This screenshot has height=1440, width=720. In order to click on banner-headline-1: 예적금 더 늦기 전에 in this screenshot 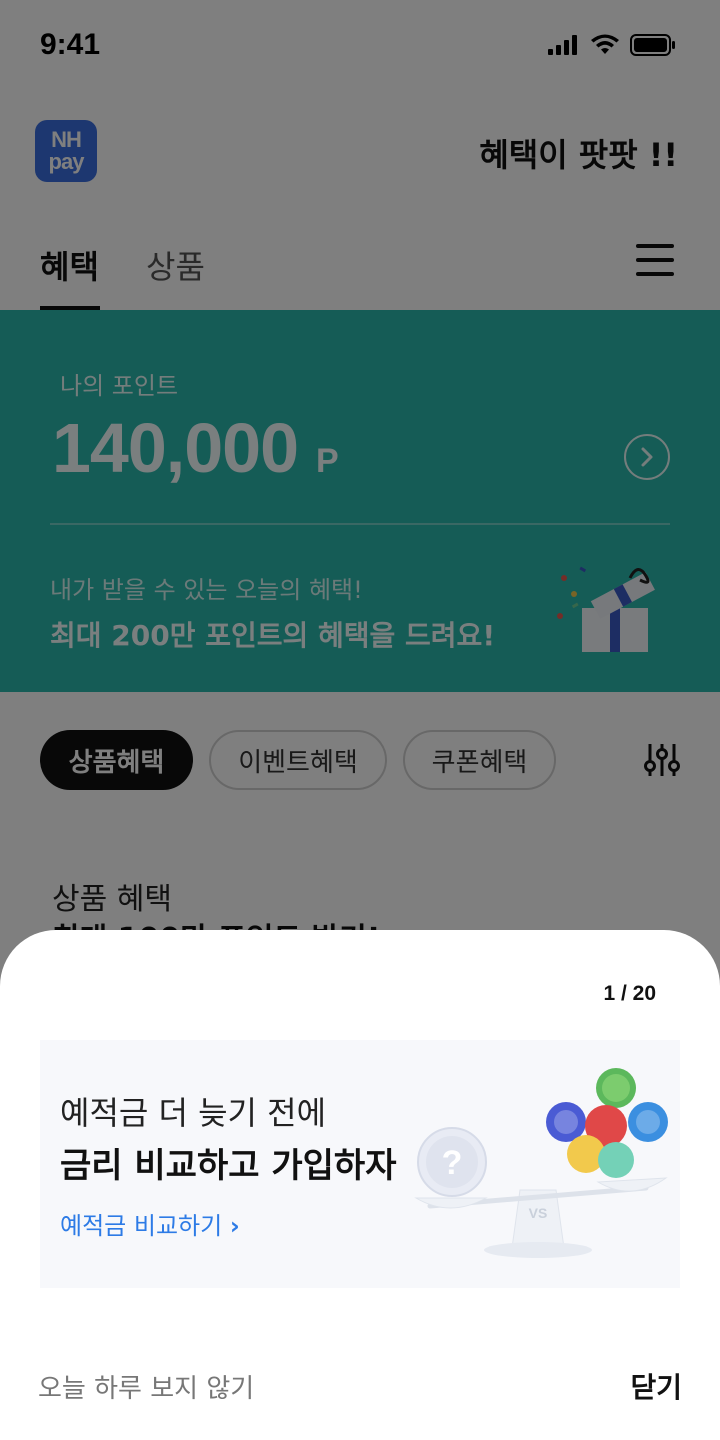, I will do `click(193, 1113)`.